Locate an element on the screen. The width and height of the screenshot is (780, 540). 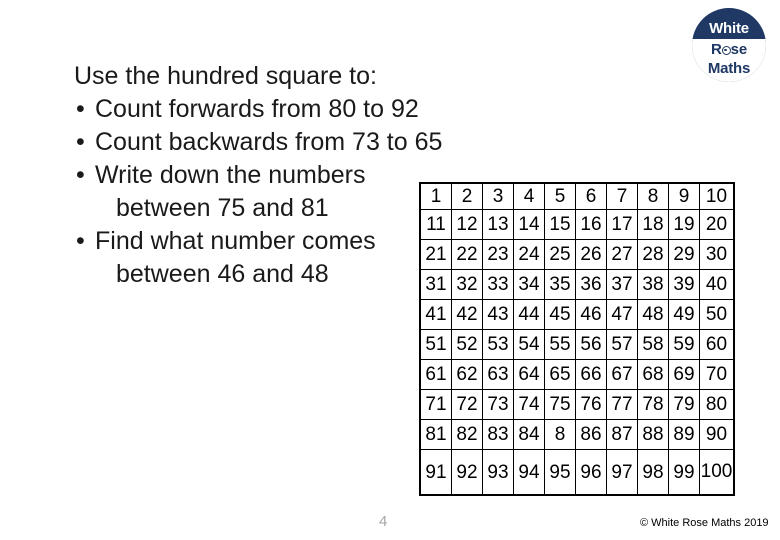
grid-cell: 94 is located at coordinates (529, 472).